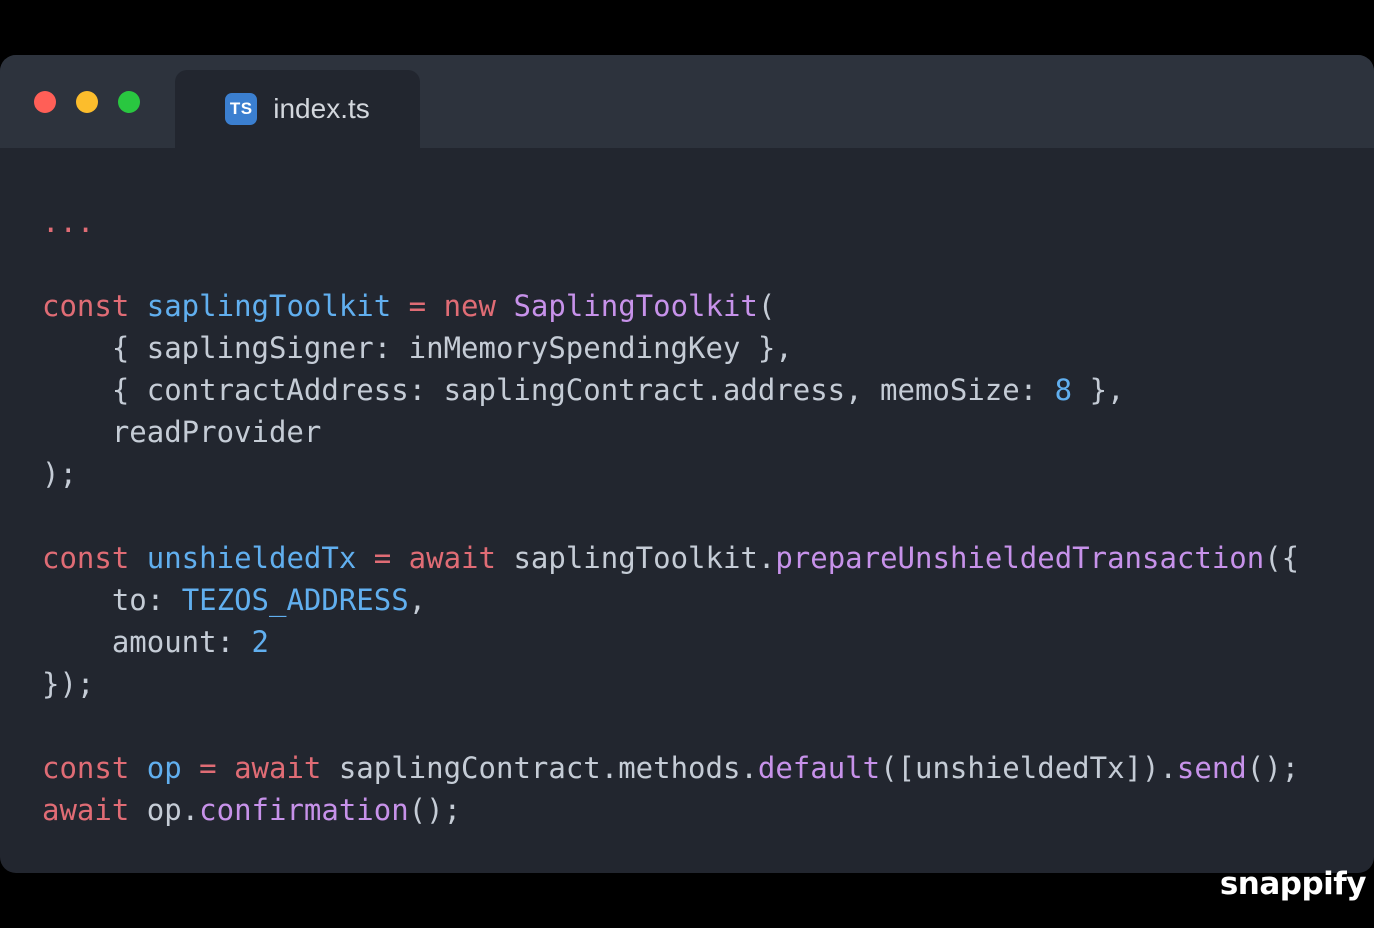  What do you see at coordinates (1293, 884) in the screenshot?
I see `watermark-logo: snappify` at bounding box center [1293, 884].